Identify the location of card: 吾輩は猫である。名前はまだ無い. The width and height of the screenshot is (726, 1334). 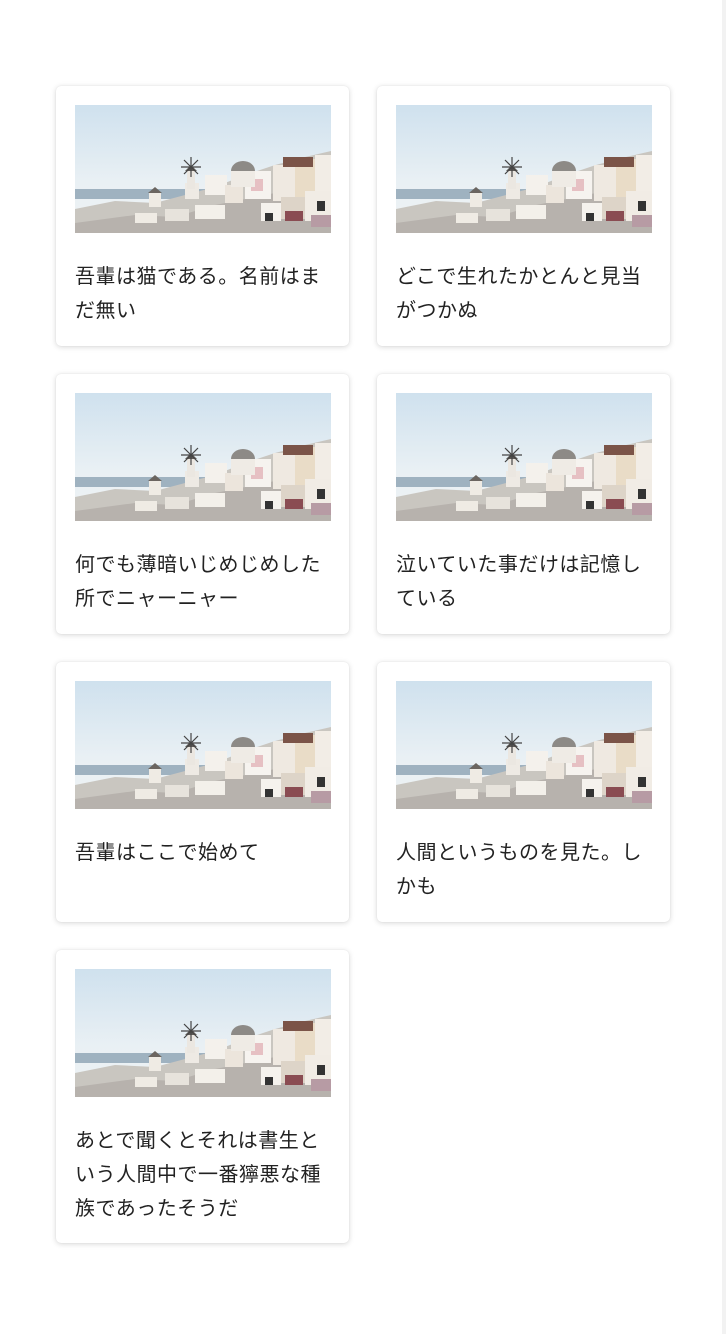
(202, 216).